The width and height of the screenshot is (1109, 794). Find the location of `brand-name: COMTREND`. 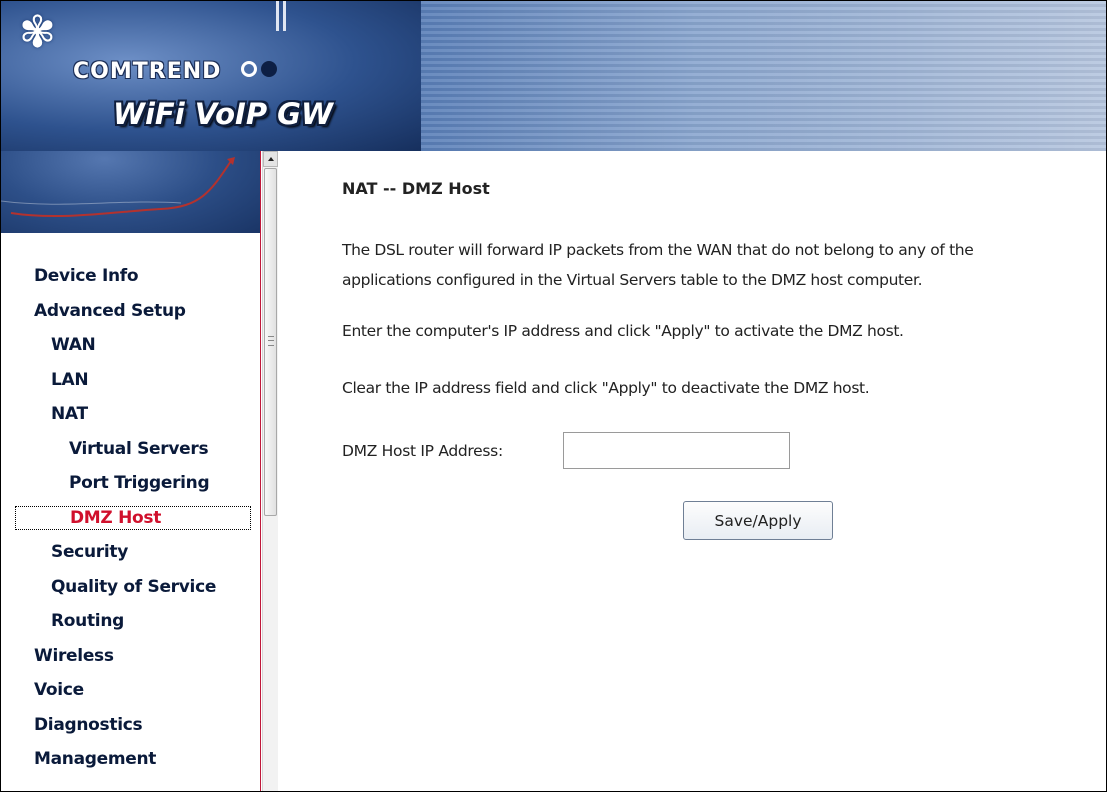

brand-name: COMTREND is located at coordinates (147, 71).